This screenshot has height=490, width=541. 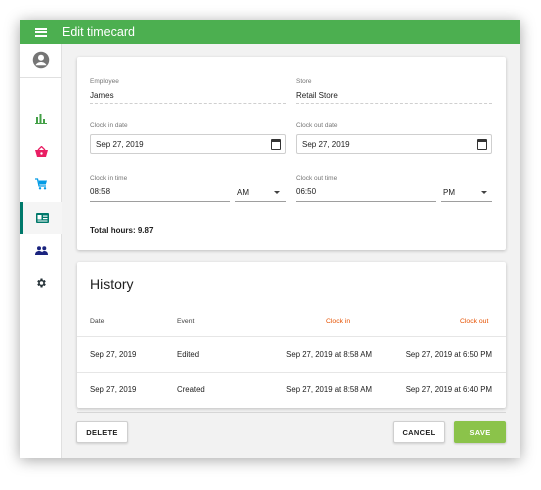 What do you see at coordinates (260, 201) in the screenshot?
I see `clock-in-ampm-underline` at bounding box center [260, 201].